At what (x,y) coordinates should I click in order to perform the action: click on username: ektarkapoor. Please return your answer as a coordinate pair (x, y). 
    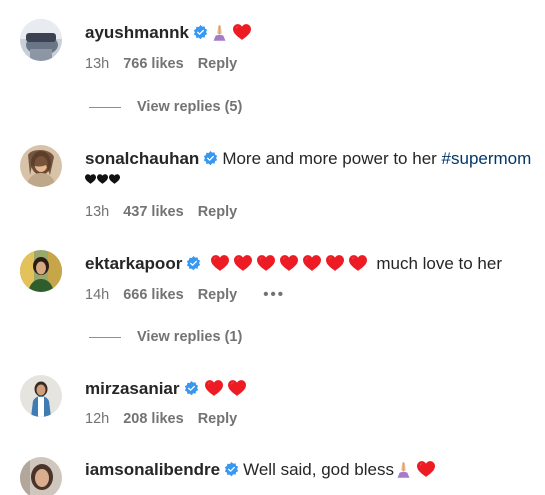
    Looking at the image, I should click on (133, 263).